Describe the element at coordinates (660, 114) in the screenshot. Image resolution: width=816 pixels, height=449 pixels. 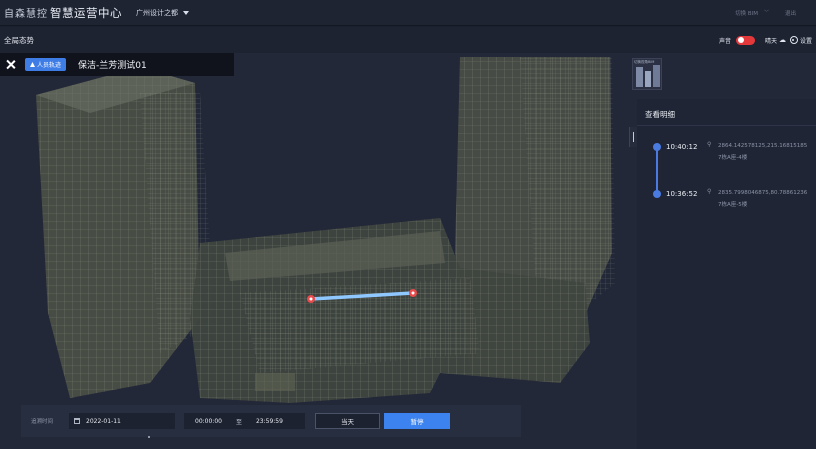
I see `panel-title: 查看明细` at that location.